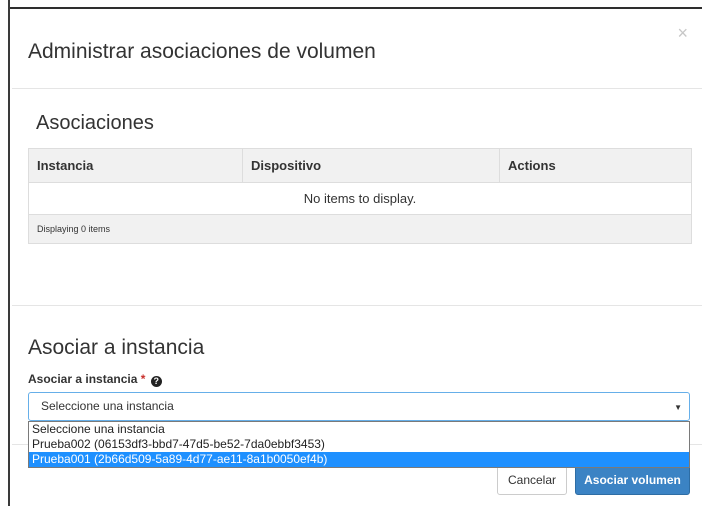 The height and width of the screenshot is (506, 702). Describe the element at coordinates (116, 347) in the screenshot. I see `attach-heading: Asociar a instancia` at that location.